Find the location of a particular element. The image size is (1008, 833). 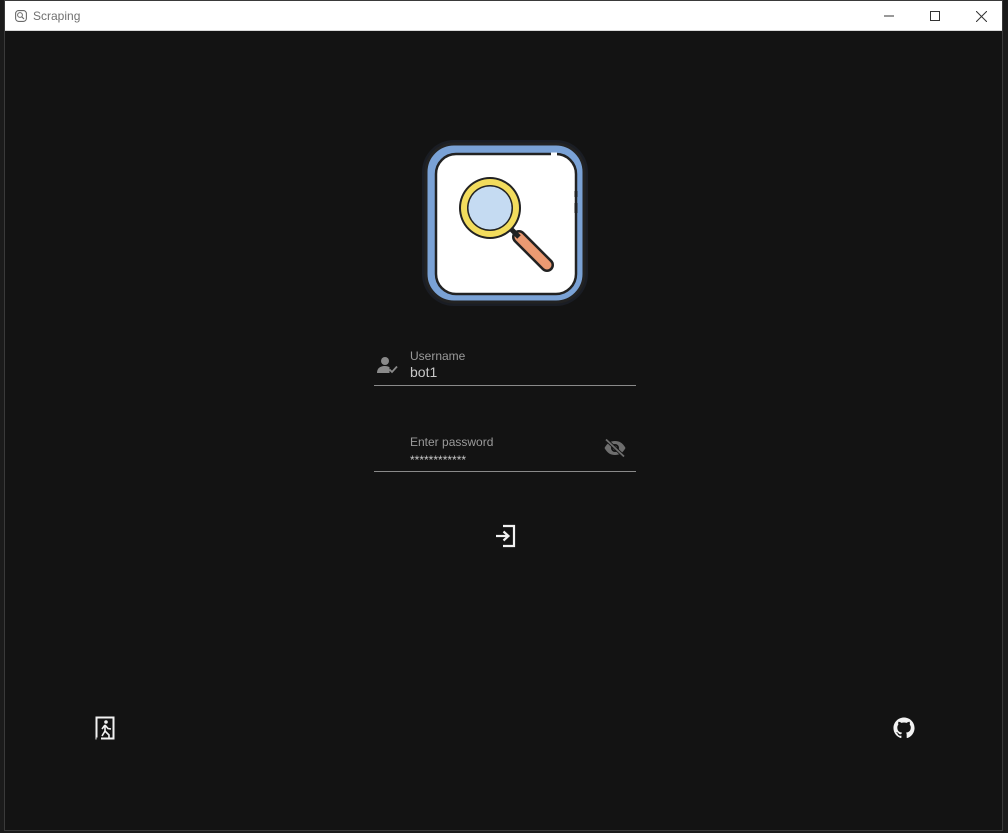

github-button is located at coordinates (904, 728).